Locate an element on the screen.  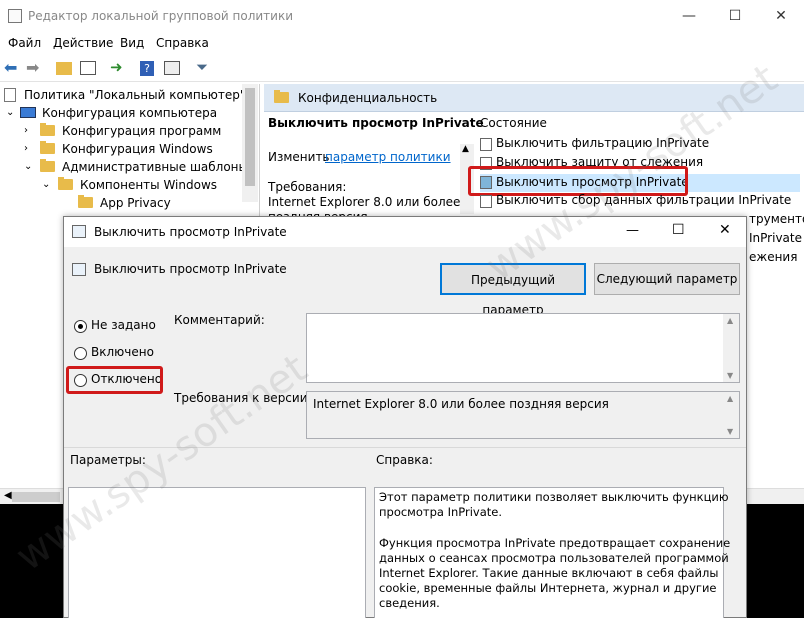
params-label: Параметры: is located at coordinates (108, 460).